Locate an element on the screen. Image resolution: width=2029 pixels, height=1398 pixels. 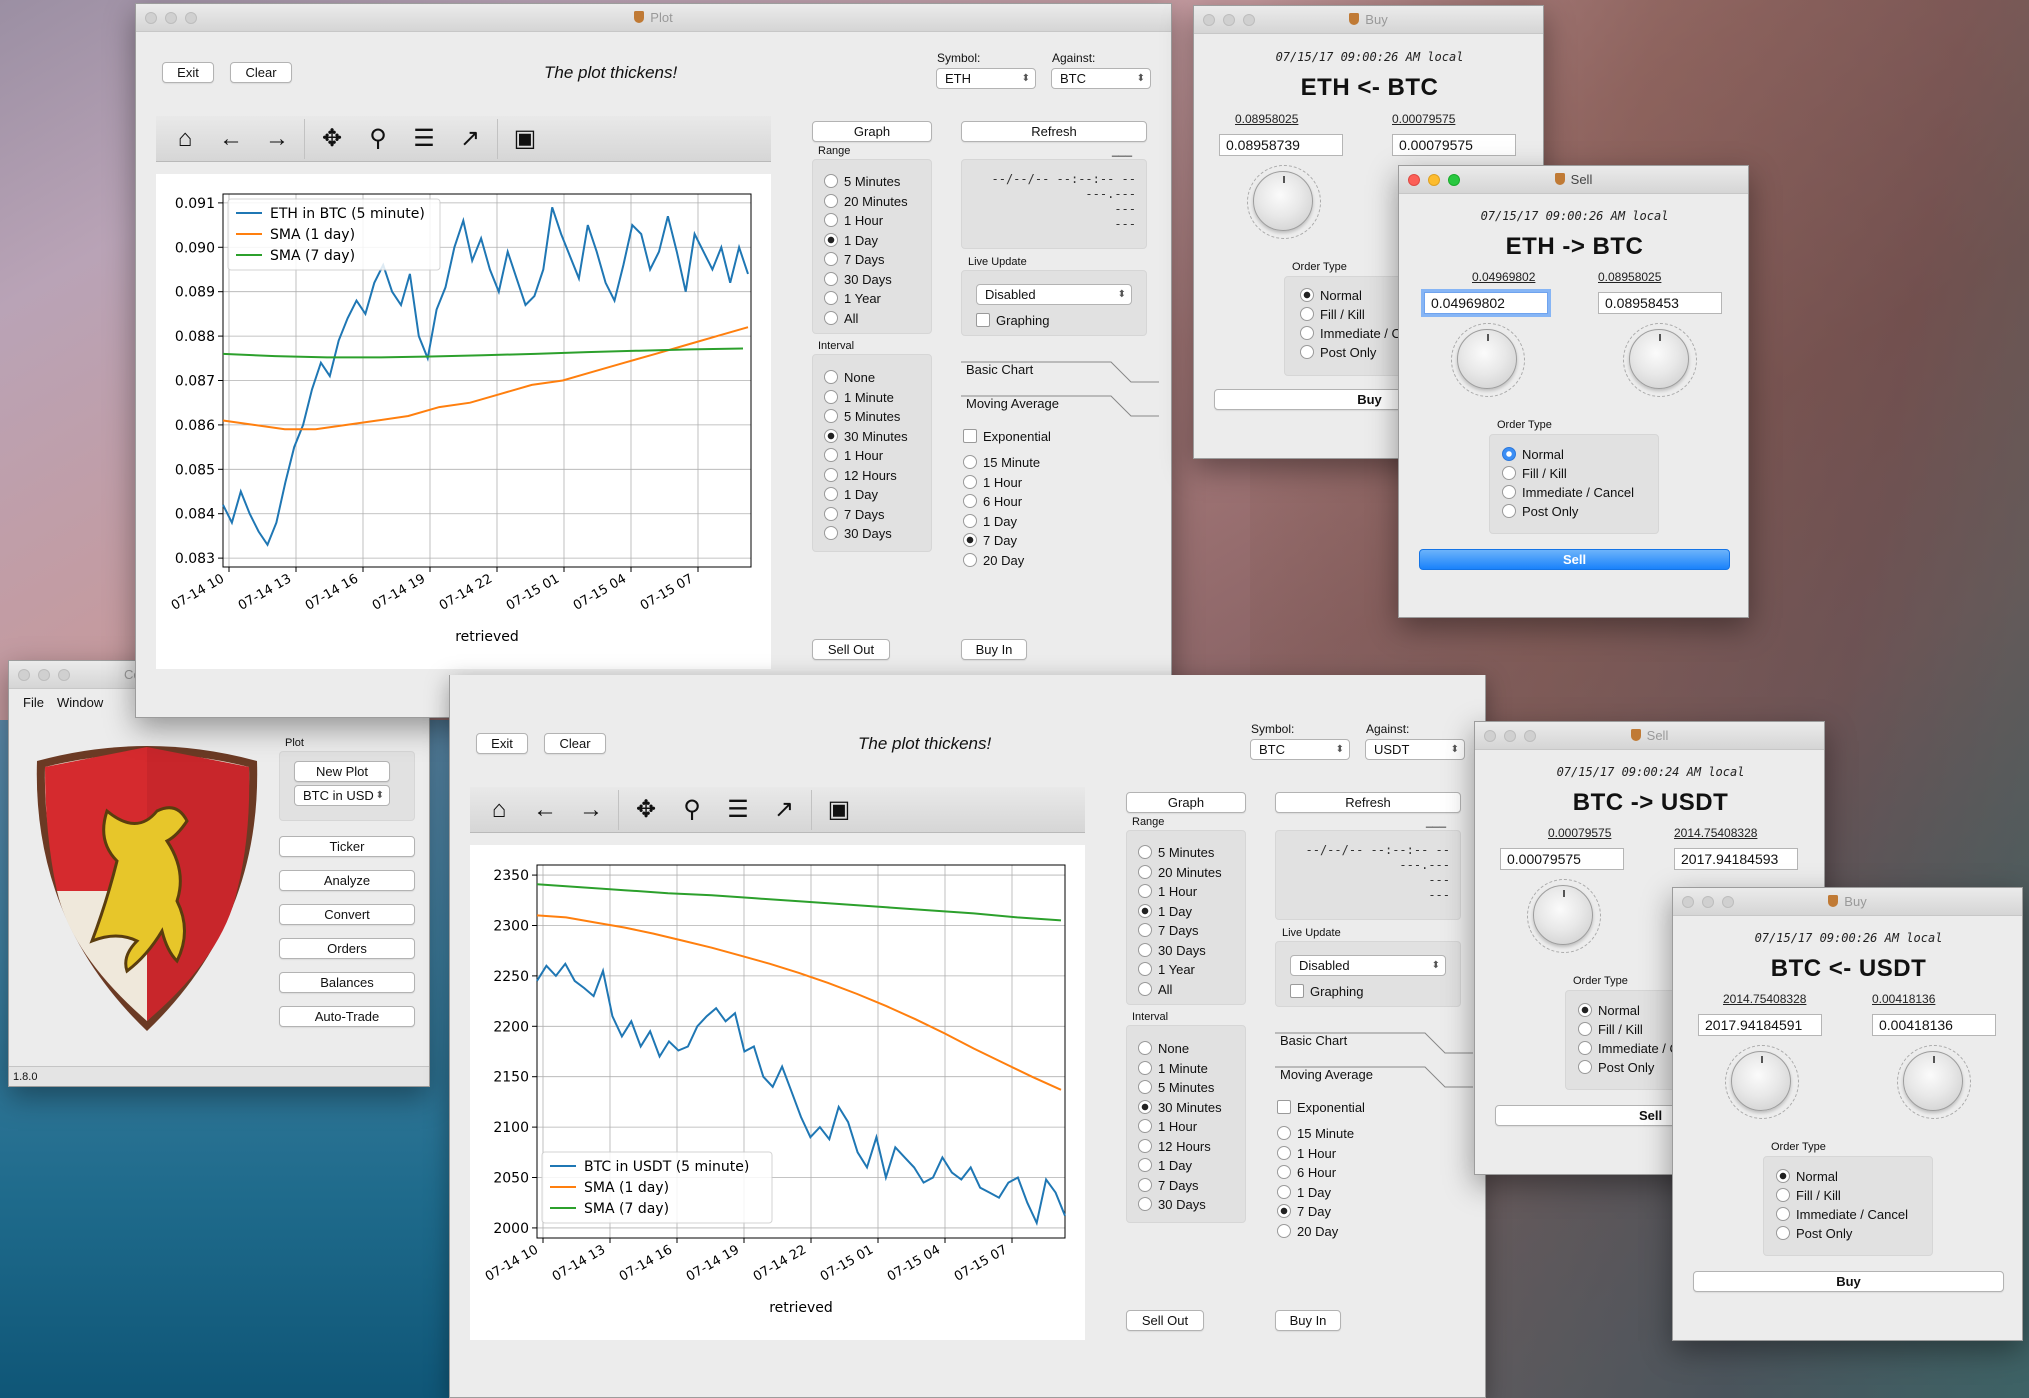
orders-button: Orders is located at coordinates (347, 948).